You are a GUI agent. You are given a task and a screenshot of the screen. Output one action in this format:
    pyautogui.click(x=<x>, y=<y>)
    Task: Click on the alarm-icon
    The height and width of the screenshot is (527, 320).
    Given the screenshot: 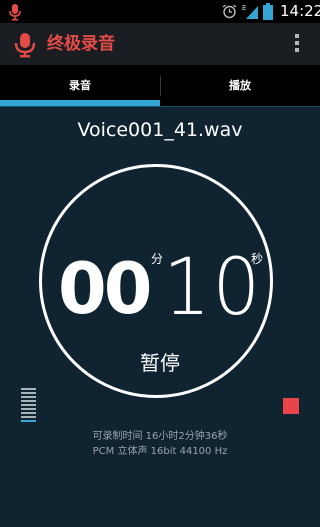 What is the action you would take?
    pyautogui.click(x=229, y=13)
    